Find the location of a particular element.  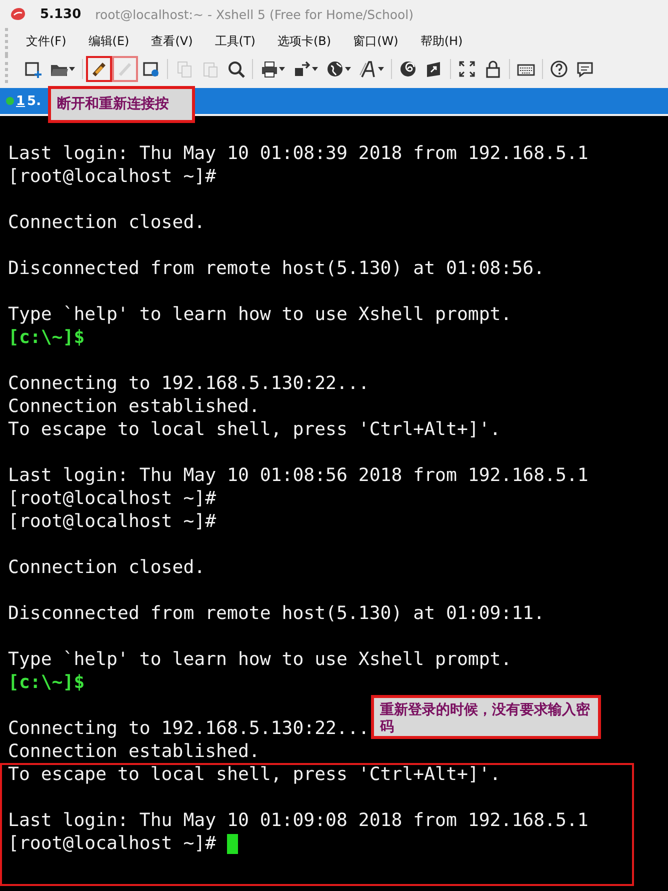

menu-item: 工具(T) is located at coordinates (235, 41).